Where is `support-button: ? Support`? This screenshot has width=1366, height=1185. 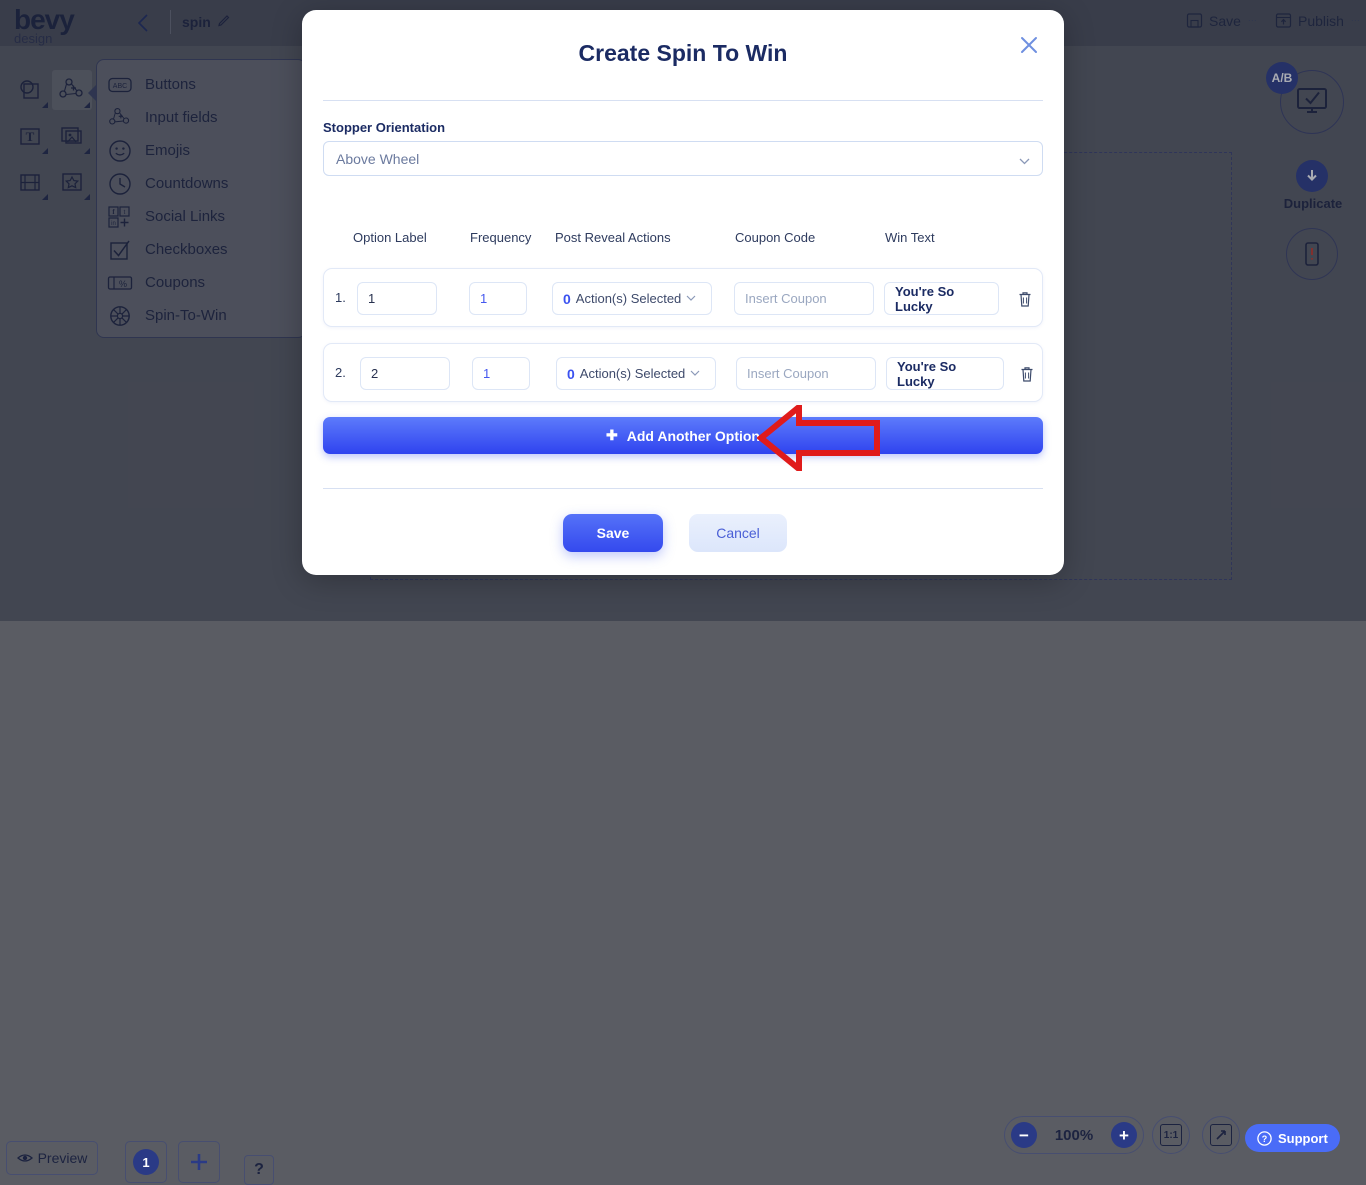 support-button: ? Support is located at coordinates (1292, 1138).